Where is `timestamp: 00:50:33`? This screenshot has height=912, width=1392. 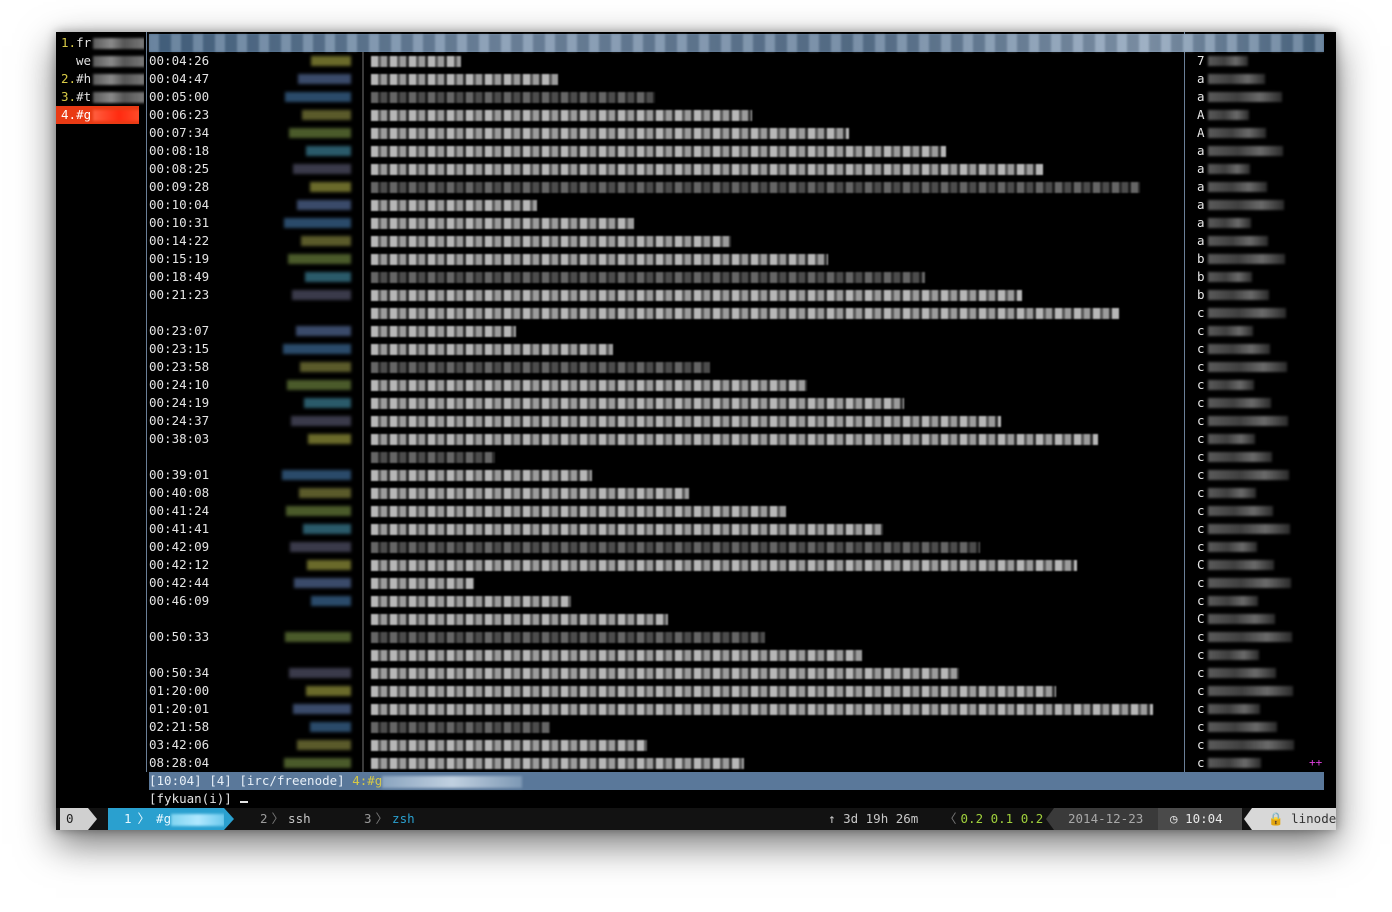 timestamp: 00:50:33 is located at coordinates (179, 636).